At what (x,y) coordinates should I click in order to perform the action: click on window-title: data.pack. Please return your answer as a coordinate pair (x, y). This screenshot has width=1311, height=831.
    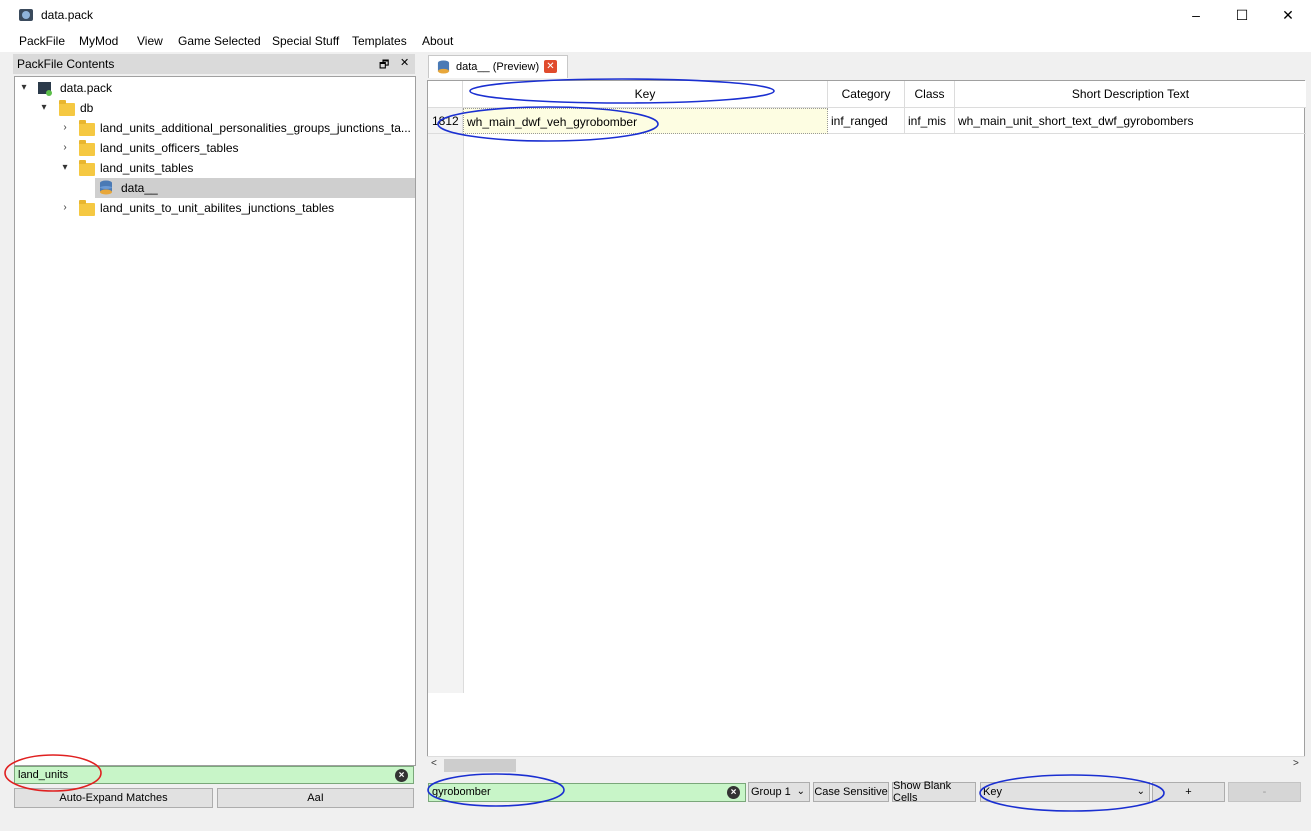
    Looking at the image, I should click on (67, 15).